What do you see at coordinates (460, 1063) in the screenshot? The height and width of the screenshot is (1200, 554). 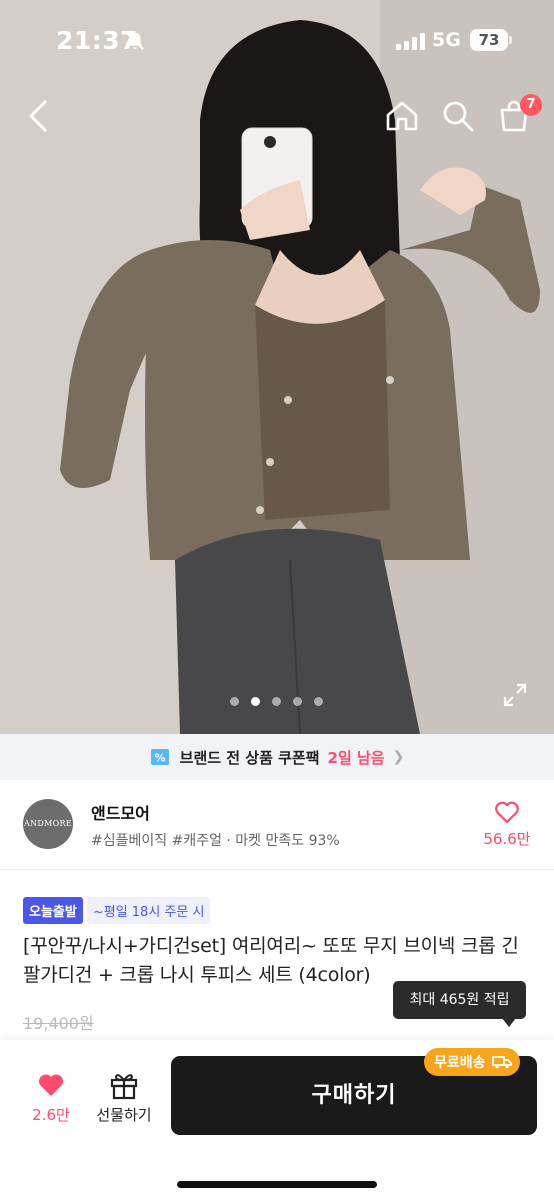 I see `free-shipping-label: 무료배송` at bounding box center [460, 1063].